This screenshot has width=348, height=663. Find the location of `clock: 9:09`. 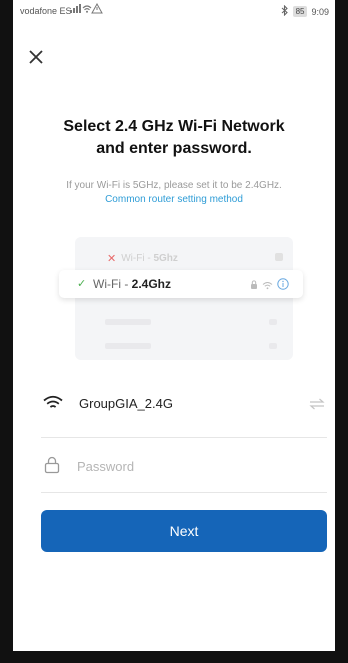

clock: 9:09 is located at coordinates (320, 11).